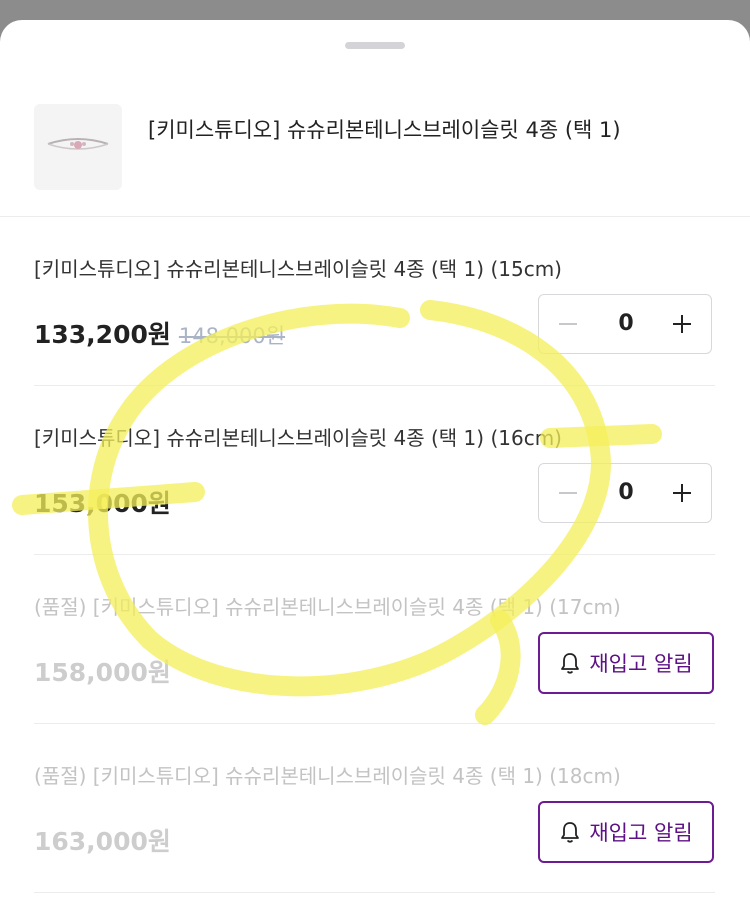 The image size is (750, 899). I want to click on option-price: 133,200원, so click(102, 334).